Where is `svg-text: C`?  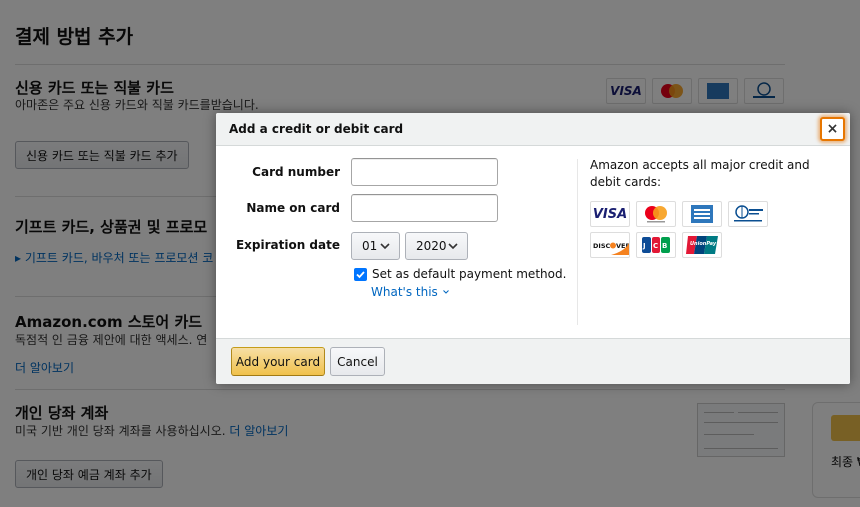
svg-text: C is located at coordinates (655, 246).